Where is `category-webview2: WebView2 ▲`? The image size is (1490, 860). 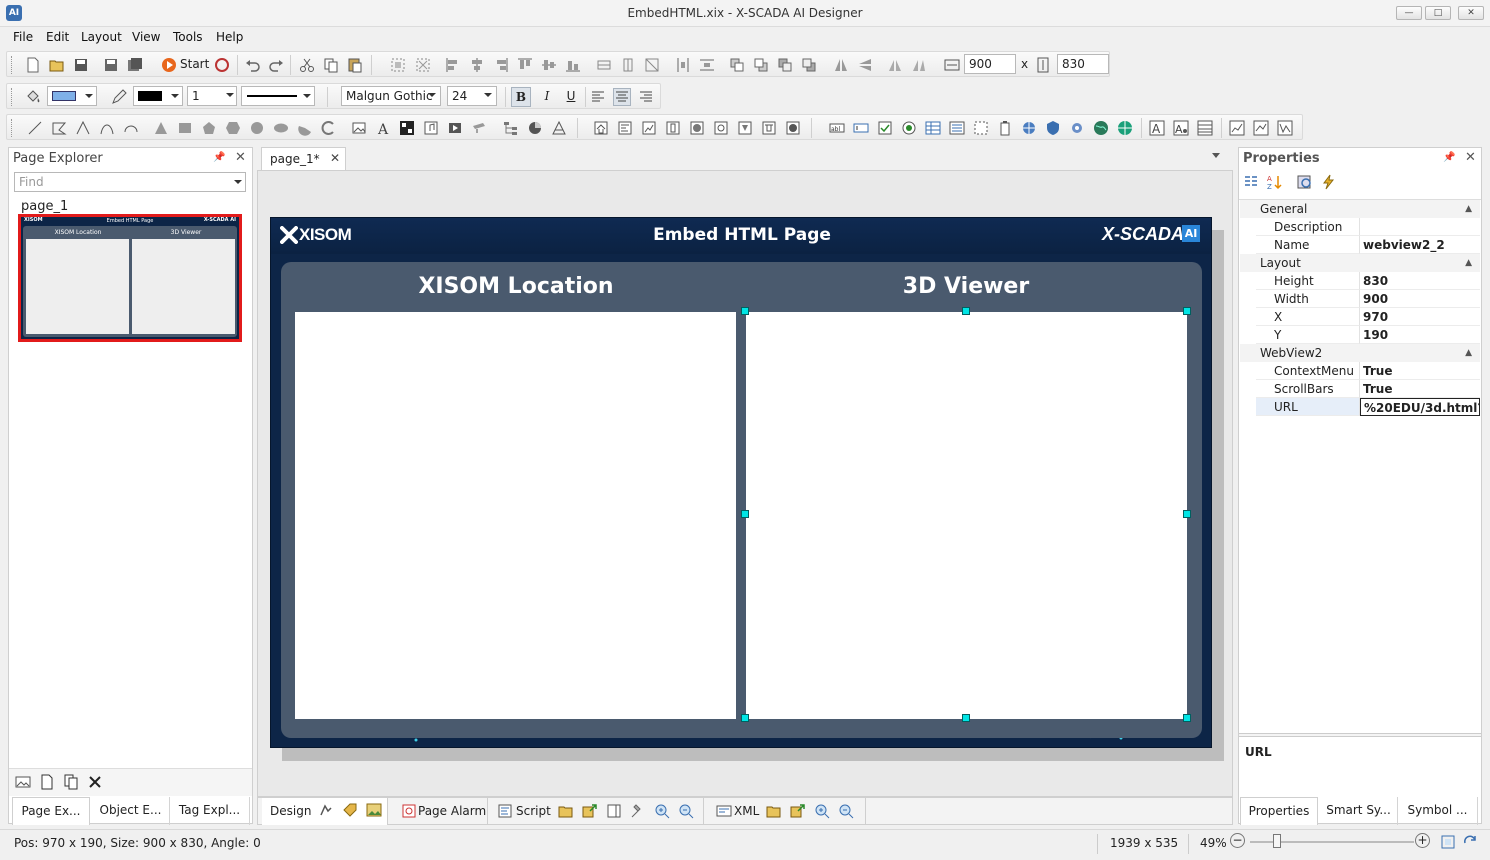 category-webview2: WebView2 ▲ is located at coordinates (1360, 353).